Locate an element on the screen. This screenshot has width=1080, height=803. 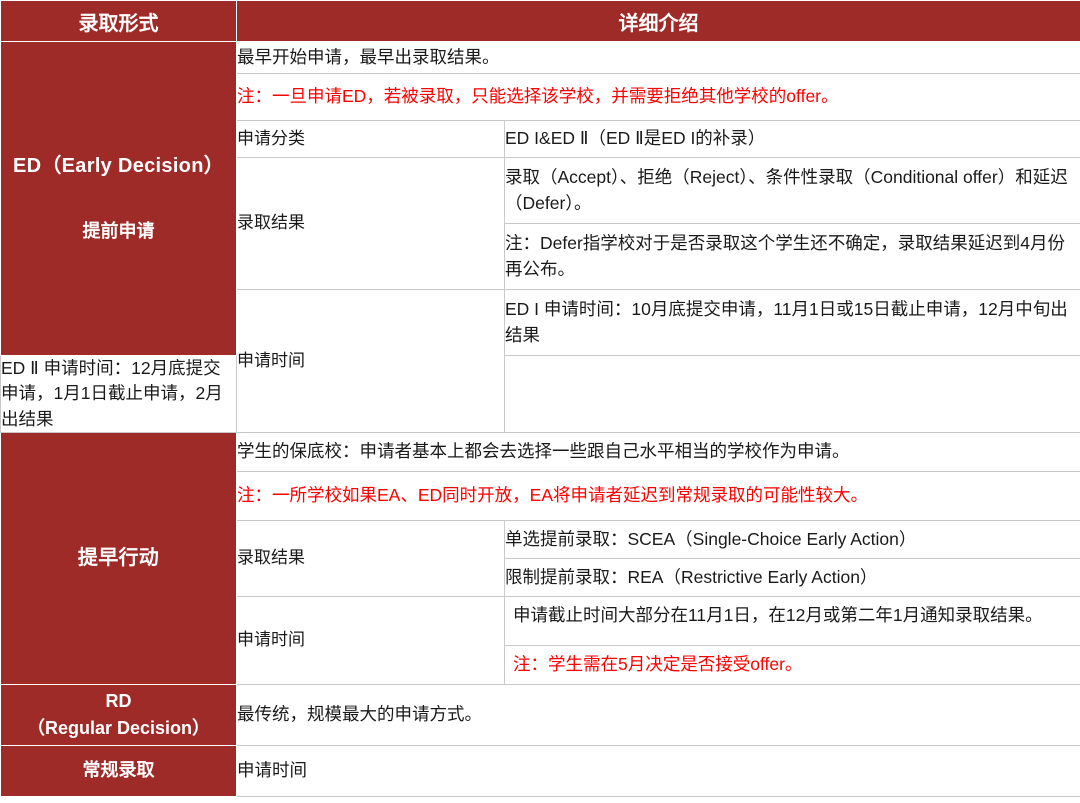
rd-intro-text: 最传统，规模最大的申请方式。 is located at coordinates (658, 714).